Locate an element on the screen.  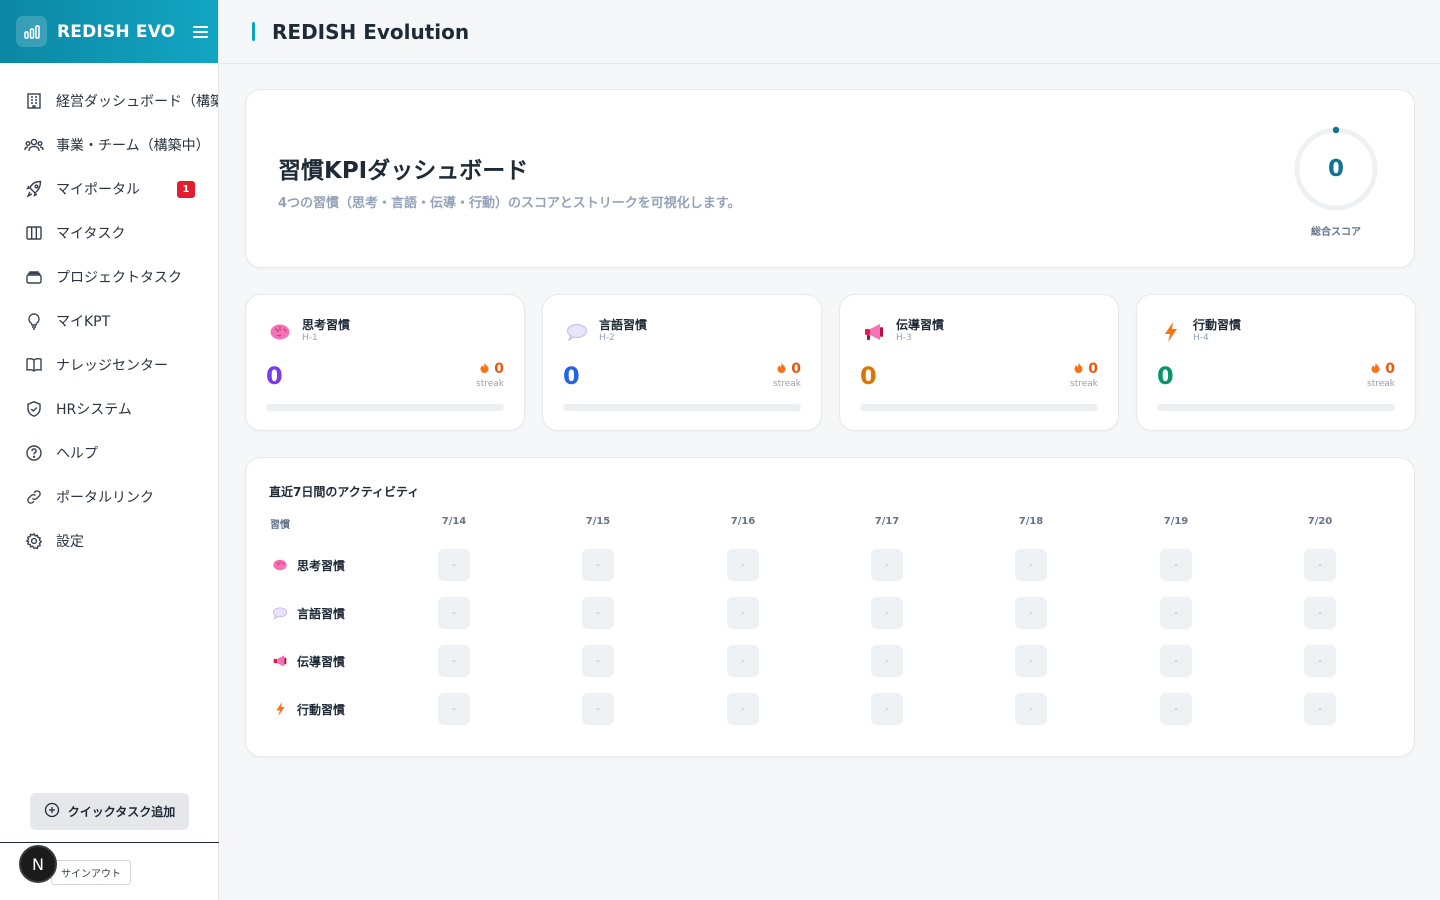
activity-row: 伝導習慣 - - - - - - - is located at coordinates (830, 661).